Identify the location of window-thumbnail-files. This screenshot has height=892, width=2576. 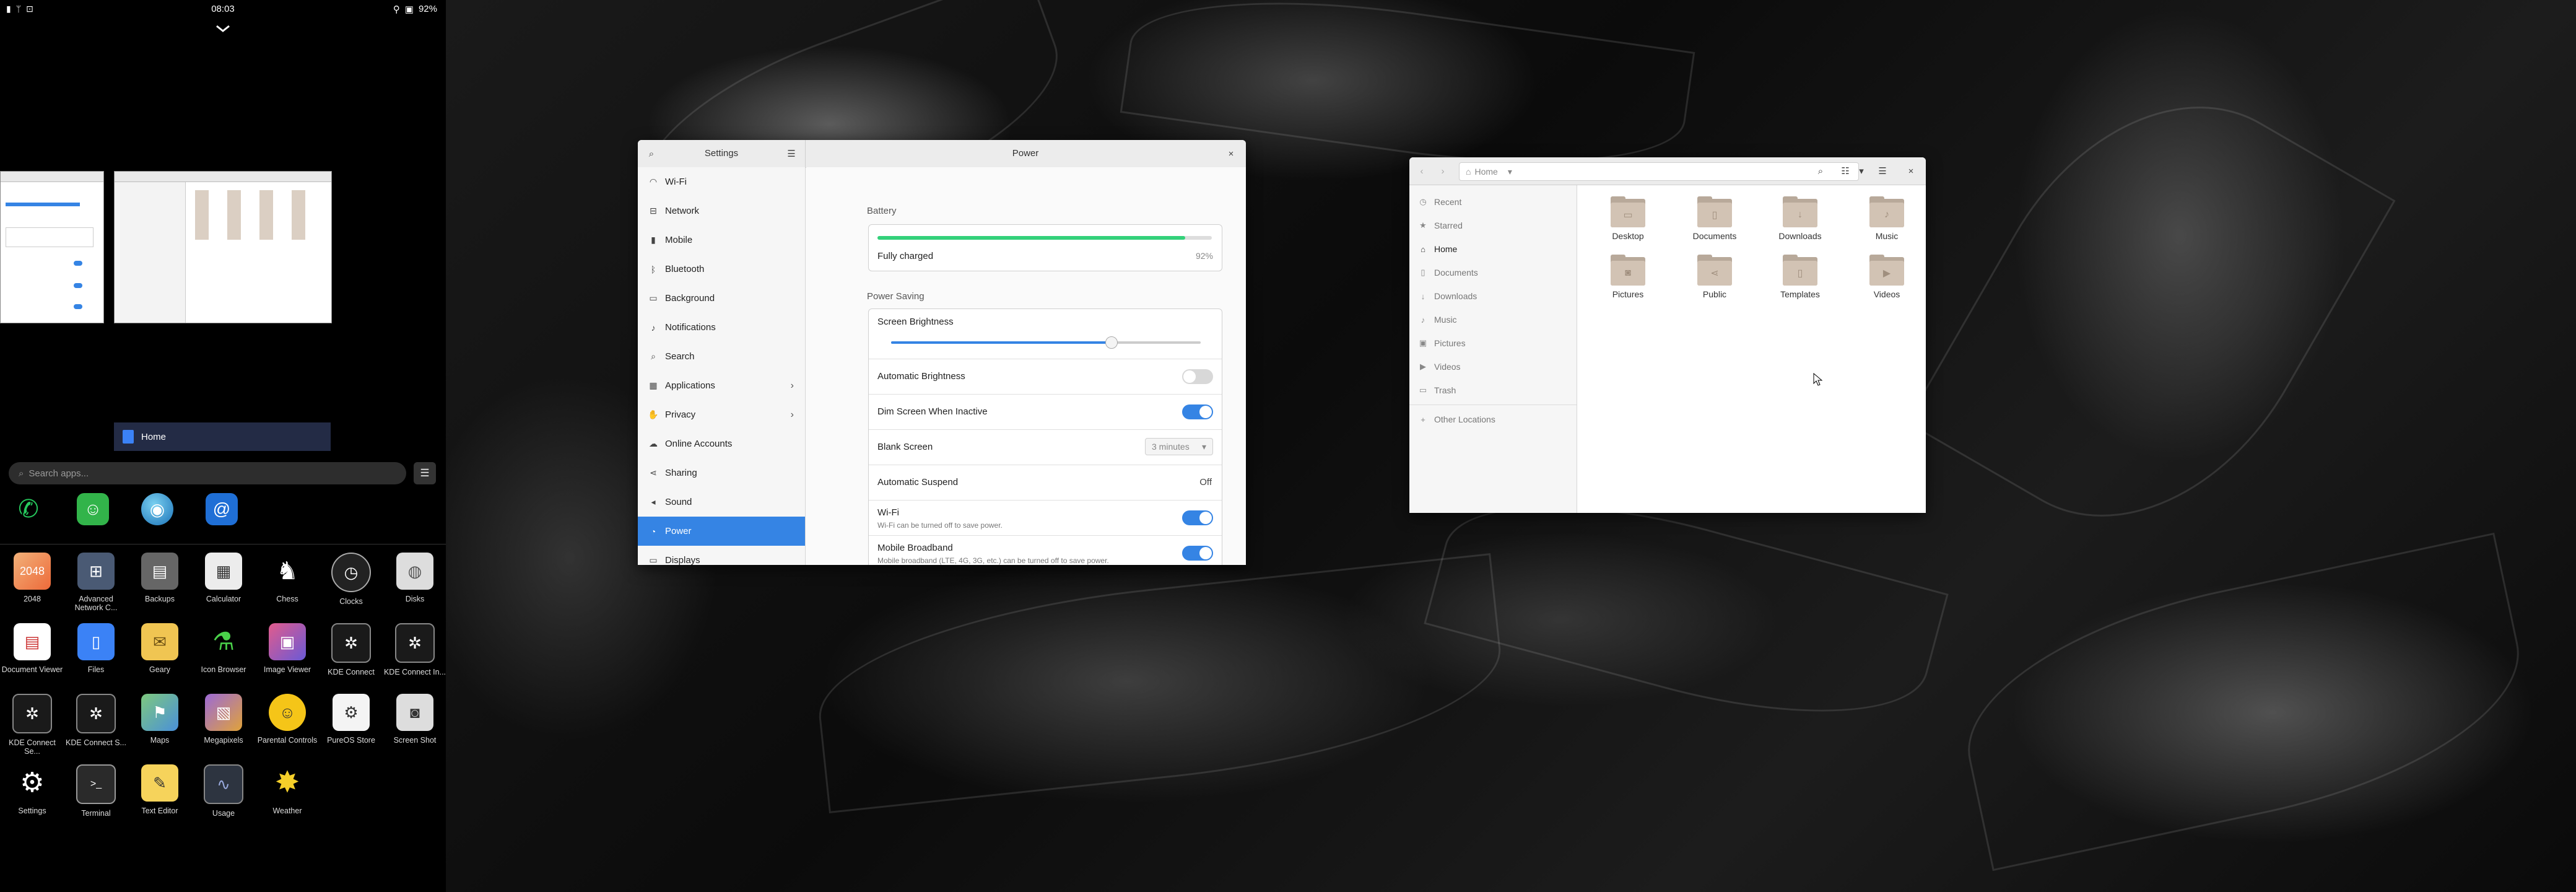
(223, 247).